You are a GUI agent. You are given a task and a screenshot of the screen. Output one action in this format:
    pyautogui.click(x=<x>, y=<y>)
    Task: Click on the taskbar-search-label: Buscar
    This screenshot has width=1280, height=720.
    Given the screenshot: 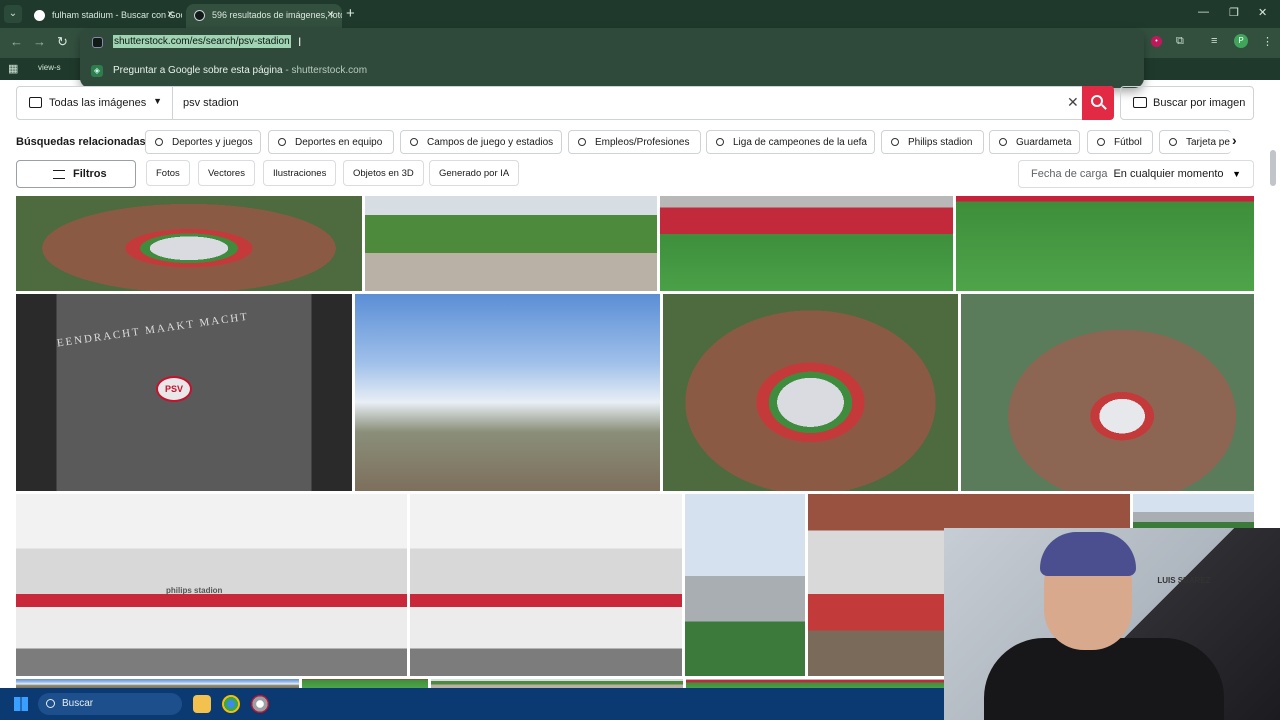 What is the action you would take?
    pyautogui.click(x=78, y=703)
    